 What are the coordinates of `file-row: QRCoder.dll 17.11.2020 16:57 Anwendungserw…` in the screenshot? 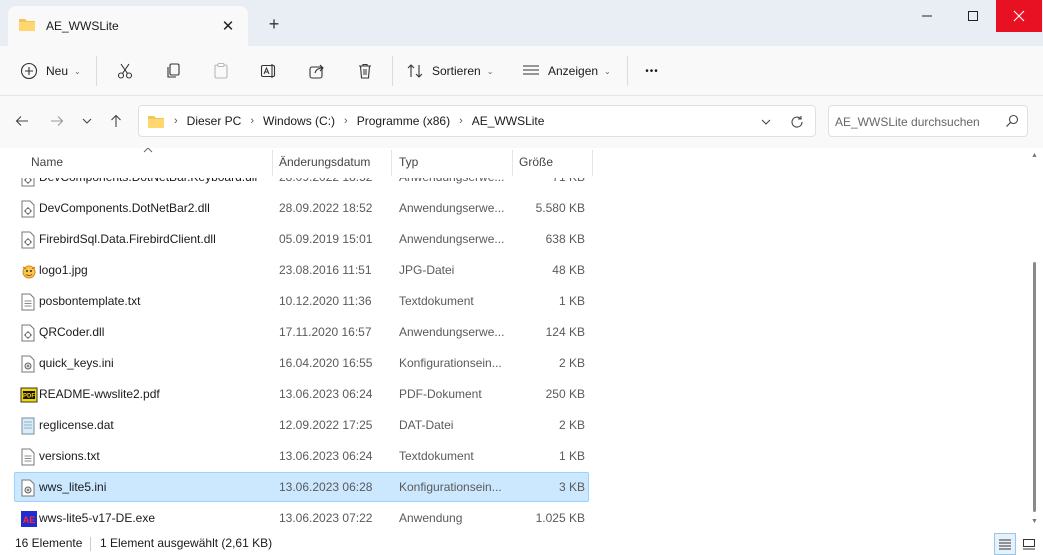 It's located at (301, 332).